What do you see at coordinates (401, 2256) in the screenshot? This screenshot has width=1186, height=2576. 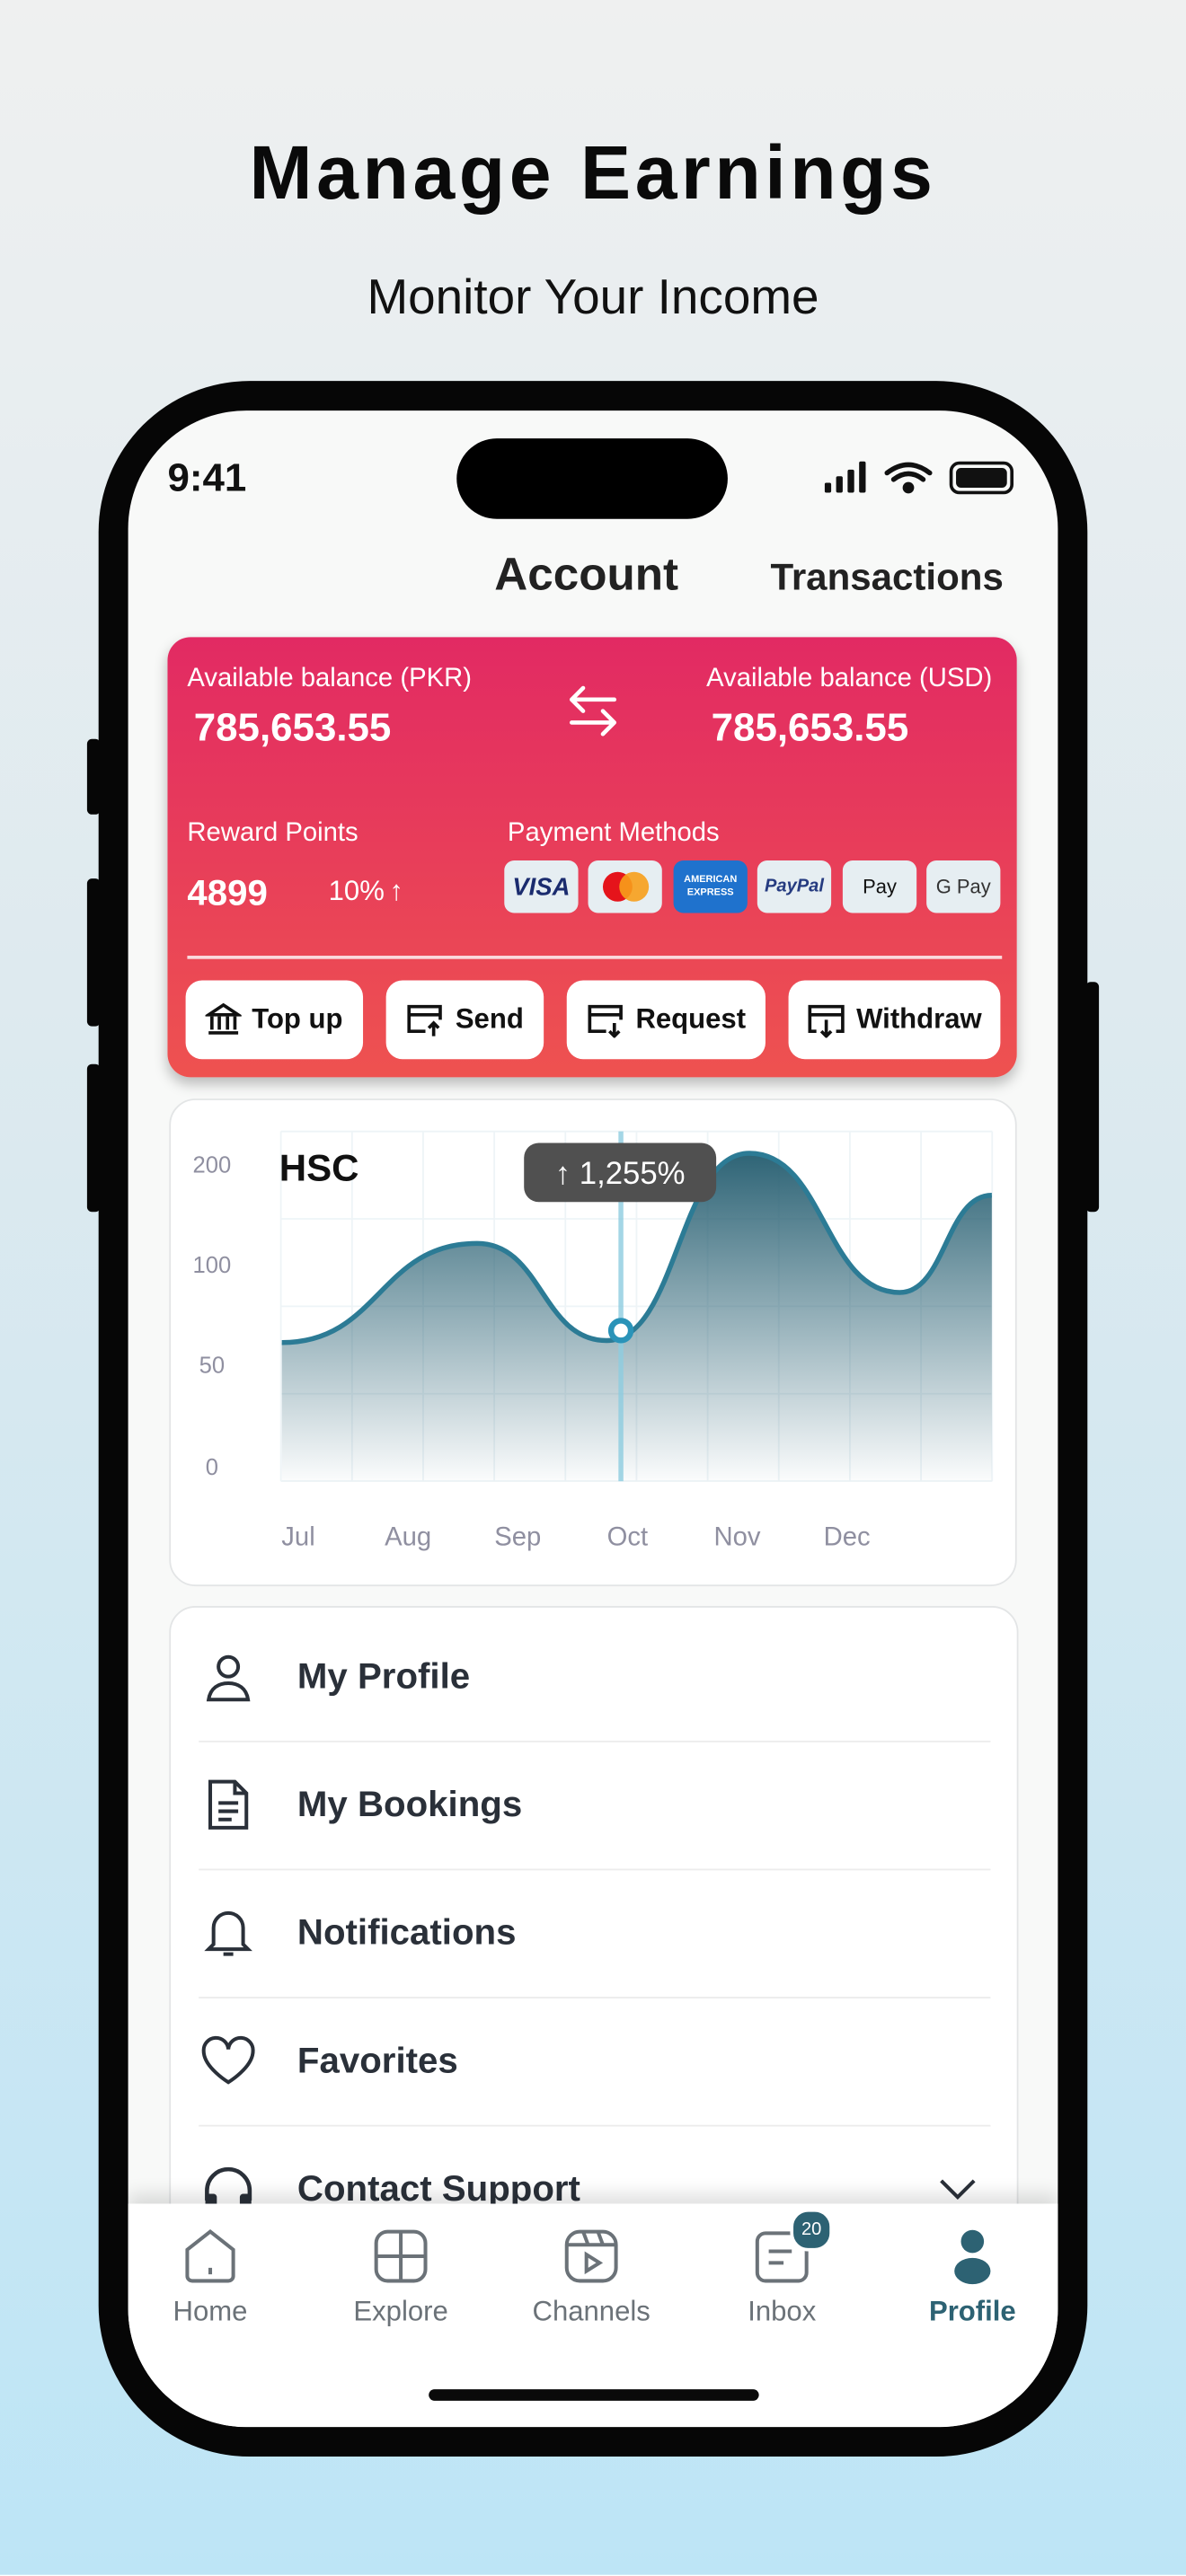 I see `grid-icon` at bounding box center [401, 2256].